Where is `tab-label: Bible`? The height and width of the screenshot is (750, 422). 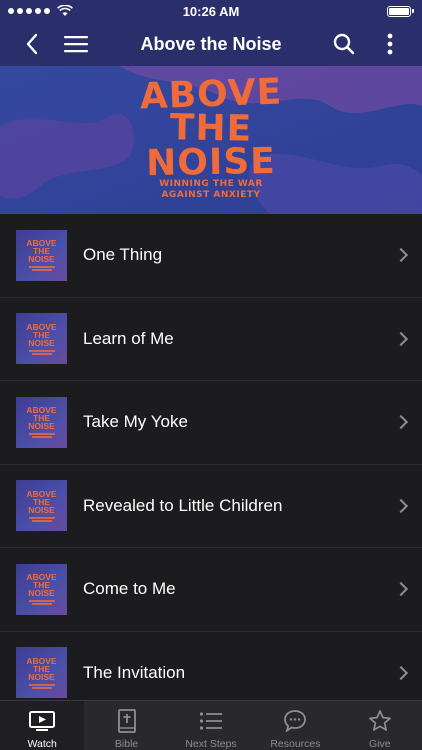 tab-label: Bible is located at coordinates (126, 744).